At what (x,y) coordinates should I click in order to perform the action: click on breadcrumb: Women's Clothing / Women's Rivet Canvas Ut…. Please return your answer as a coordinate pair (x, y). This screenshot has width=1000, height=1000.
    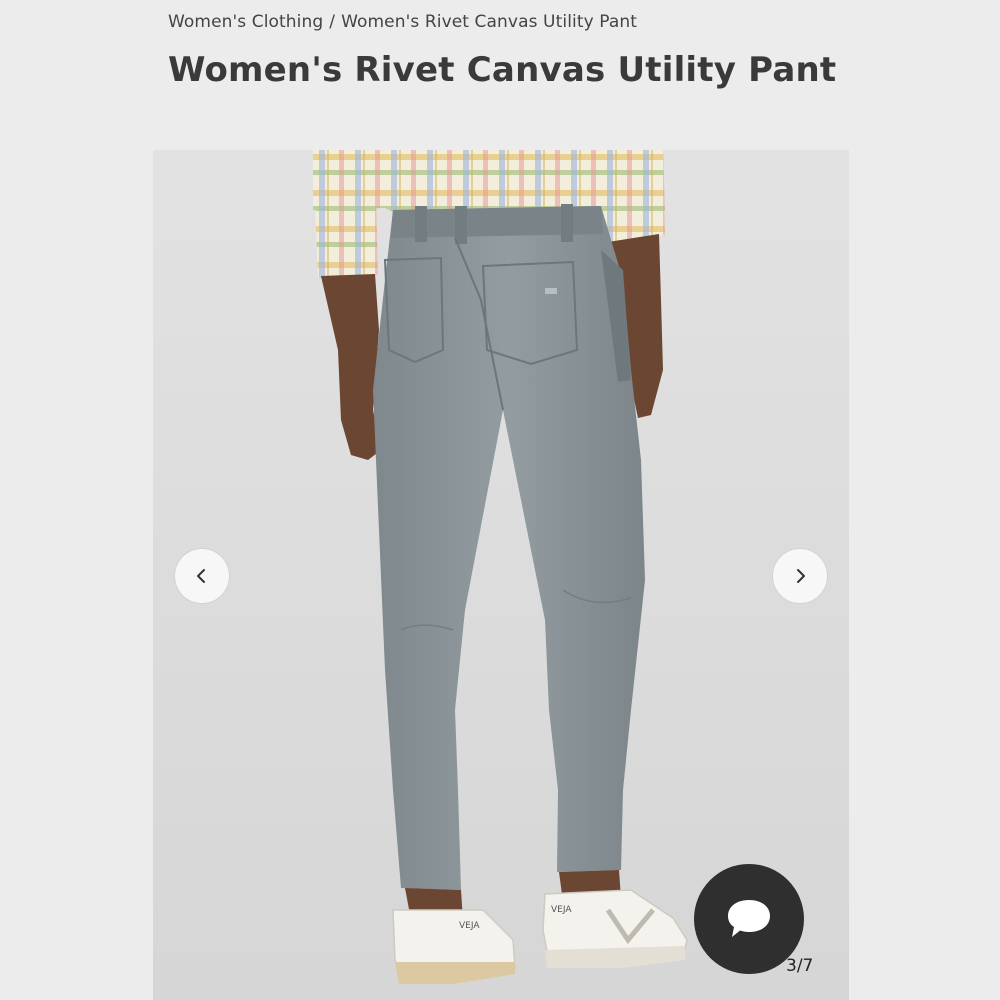
    Looking at the image, I should click on (402, 22).